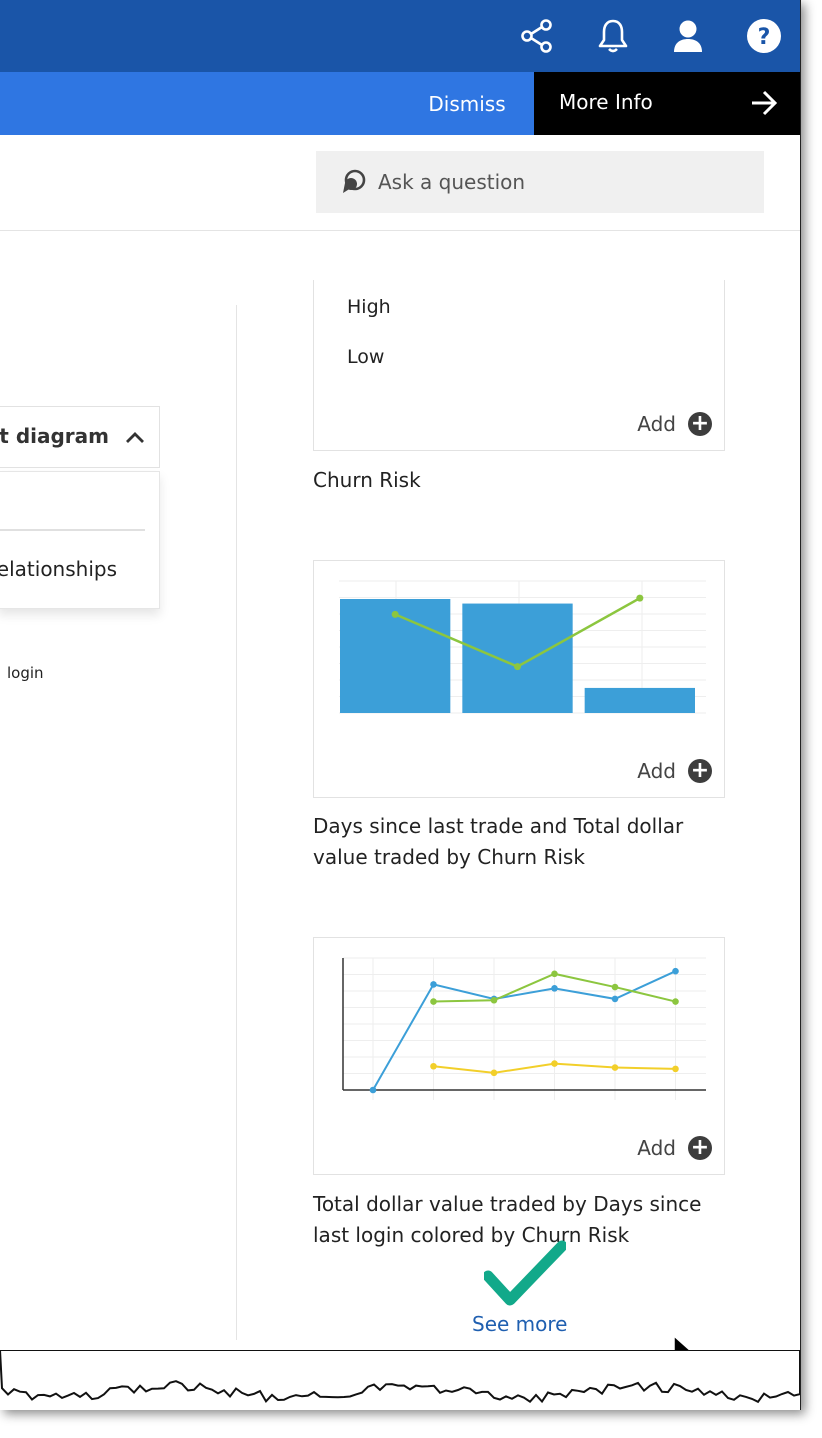 The width and height of the screenshot is (822, 1438). Describe the element at coordinates (236, 822) in the screenshot. I see `panel-divider` at that location.